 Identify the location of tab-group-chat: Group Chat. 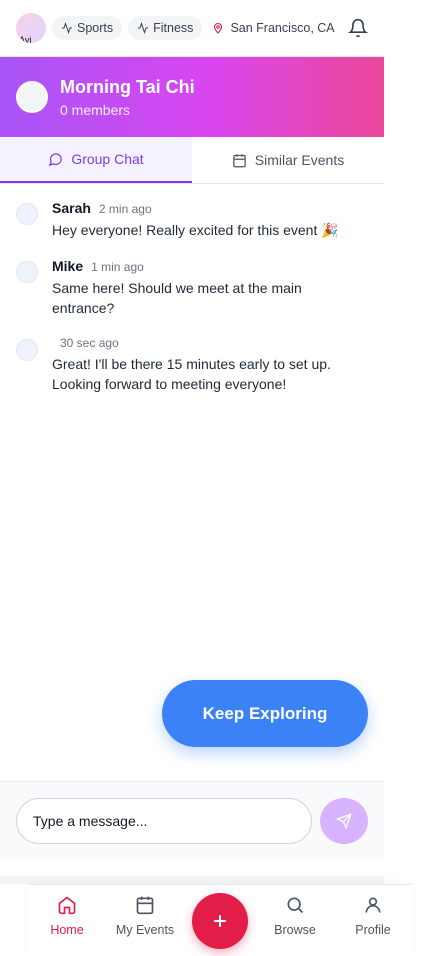
(96, 160).